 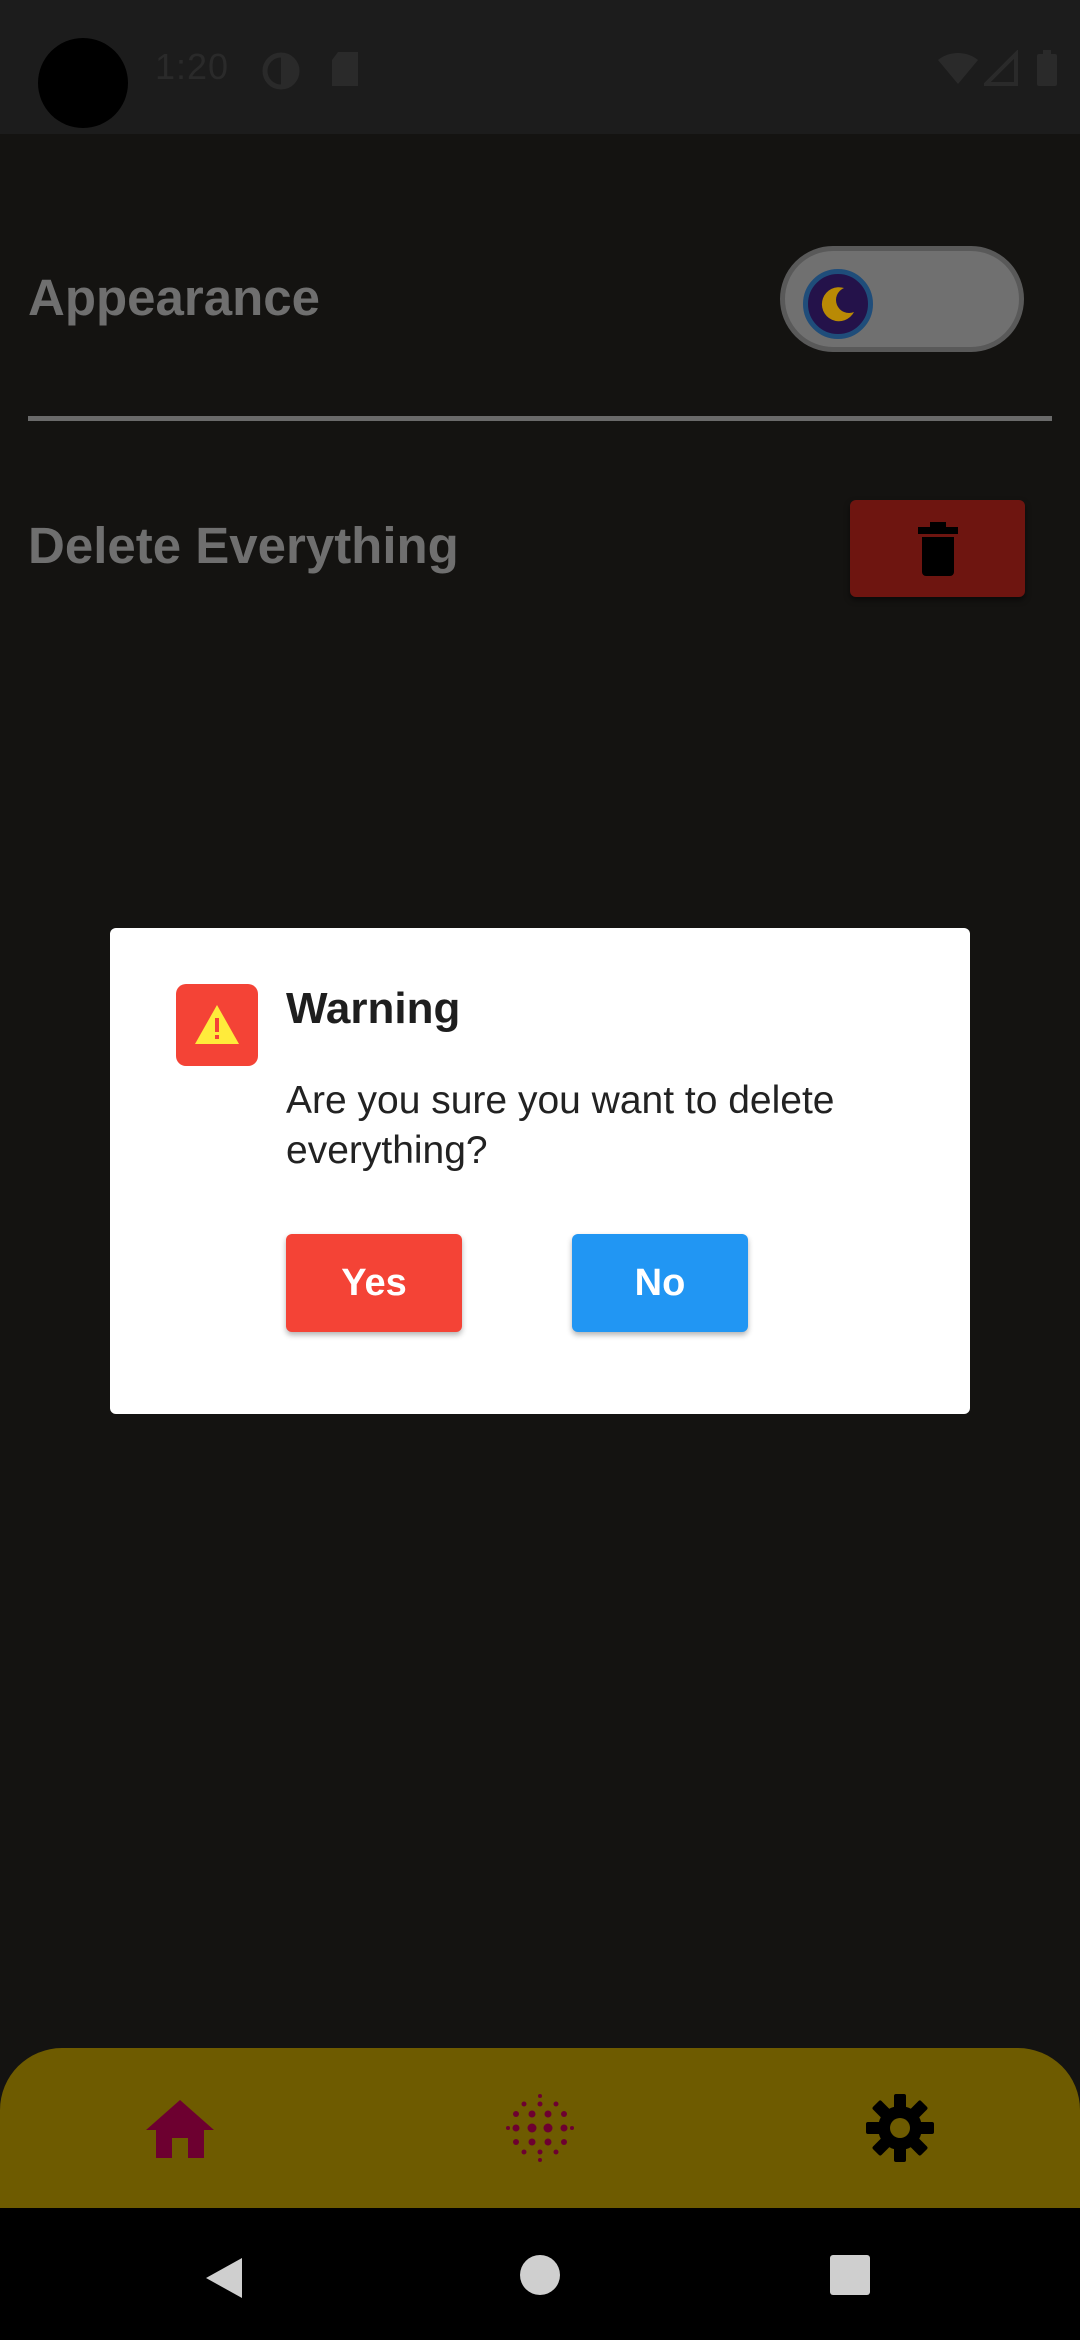 I want to click on dots-grid-icon, so click(x=540, y=2128).